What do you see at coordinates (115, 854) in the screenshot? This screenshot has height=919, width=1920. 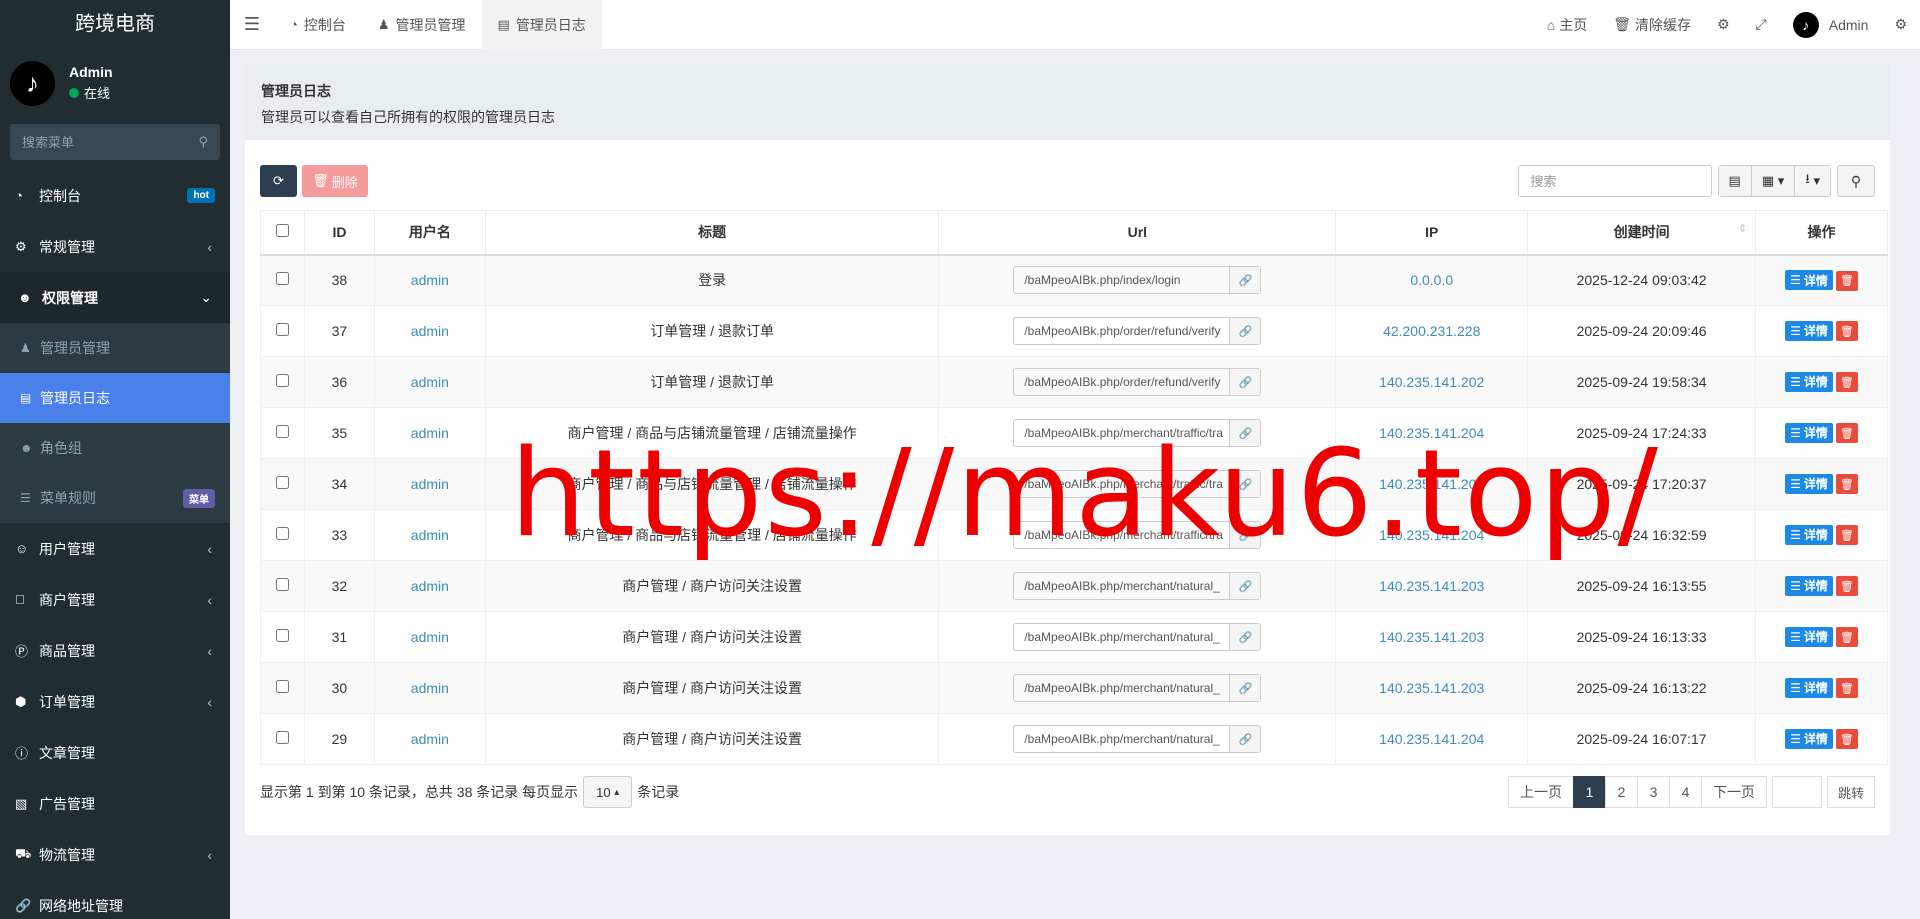 I see `sidebar-item-logistics: ⛟ 物流管理 ‹` at bounding box center [115, 854].